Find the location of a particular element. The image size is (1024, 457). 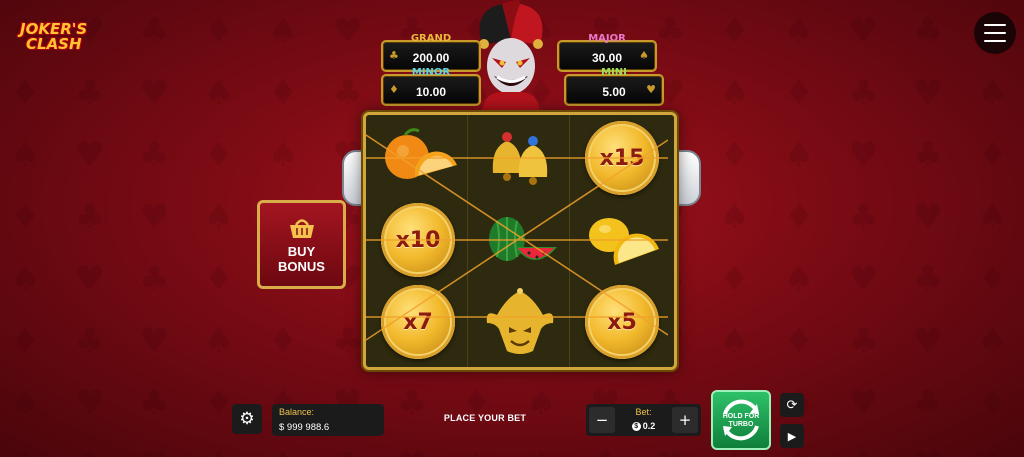

reel-cell: x10 is located at coordinates (418, 240).